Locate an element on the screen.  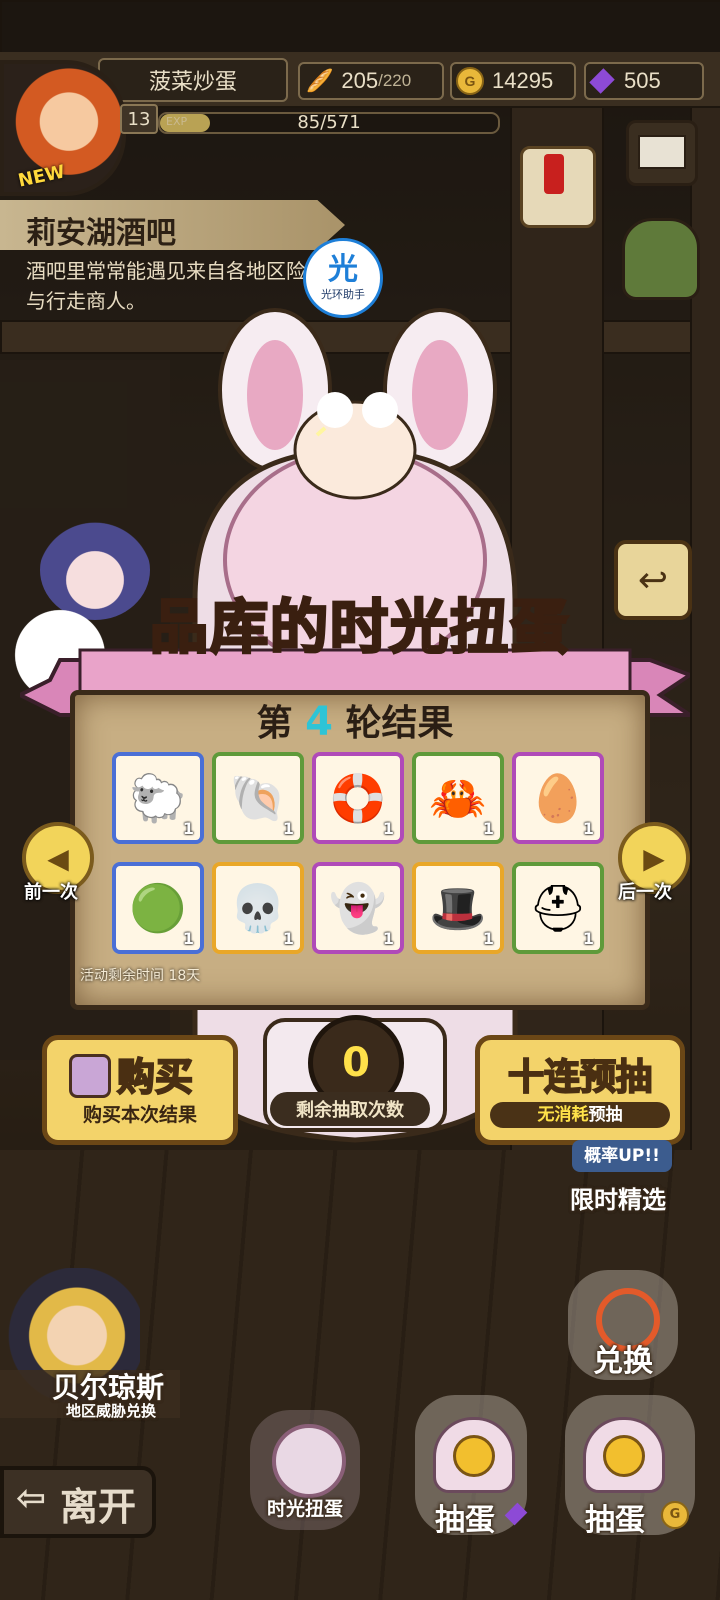
capsule-icon is located at coordinates (90, 1076).